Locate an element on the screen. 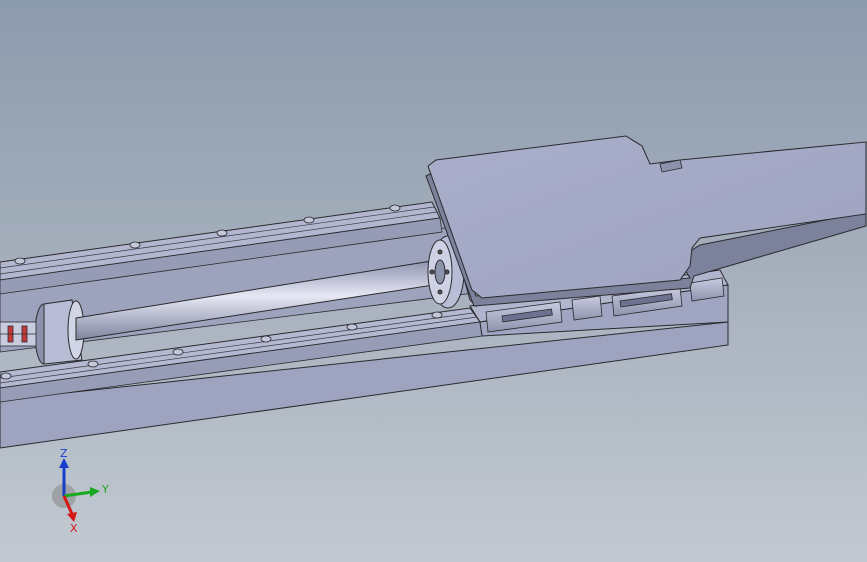 This screenshot has width=867, height=562. reference-triad: Z Y X is located at coordinates (80, 491).